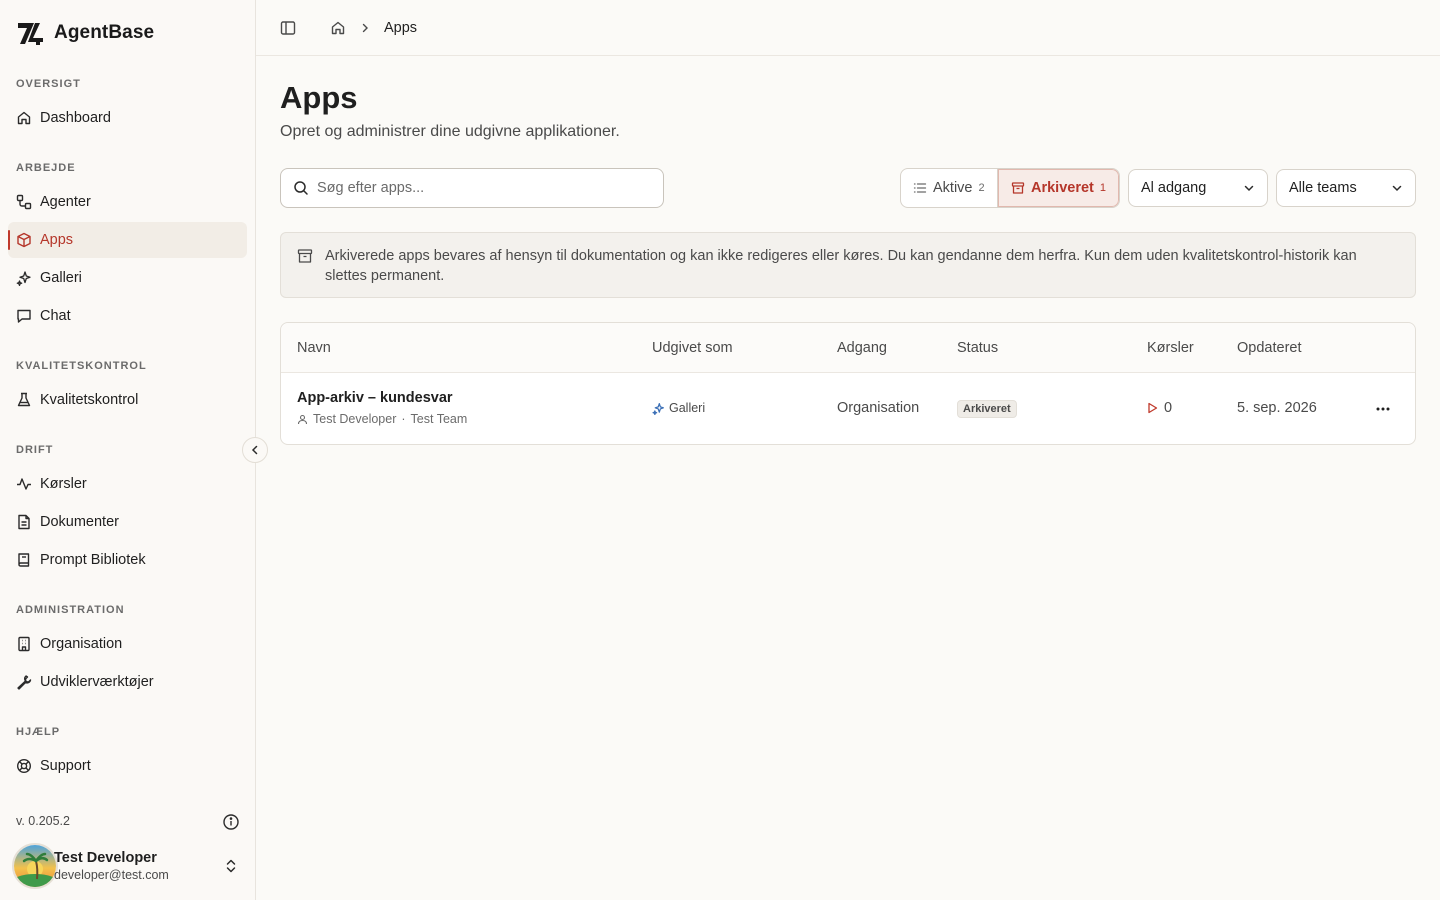 The height and width of the screenshot is (900, 1440). What do you see at coordinates (1170, 348) in the screenshot?
I see `column-header-korsler: Kørsler` at bounding box center [1170, 348].